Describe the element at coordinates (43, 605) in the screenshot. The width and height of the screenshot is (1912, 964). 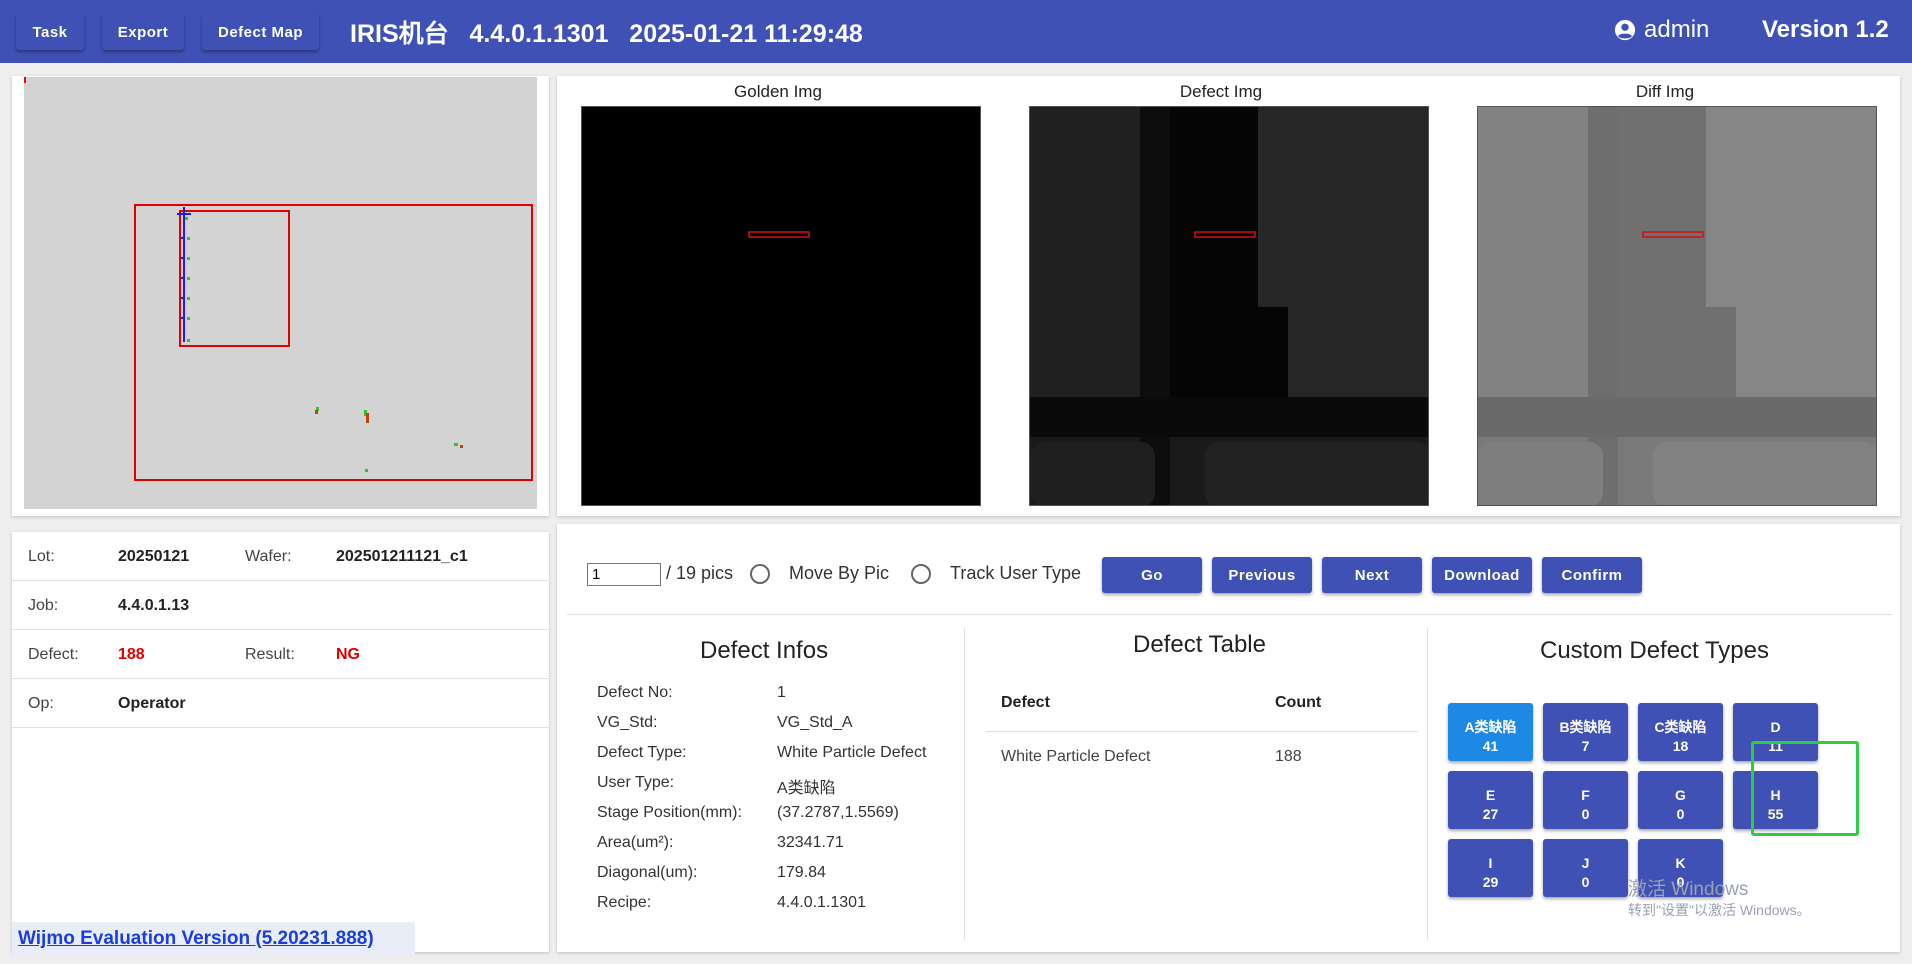
I see `job-label: Job:` at that location.